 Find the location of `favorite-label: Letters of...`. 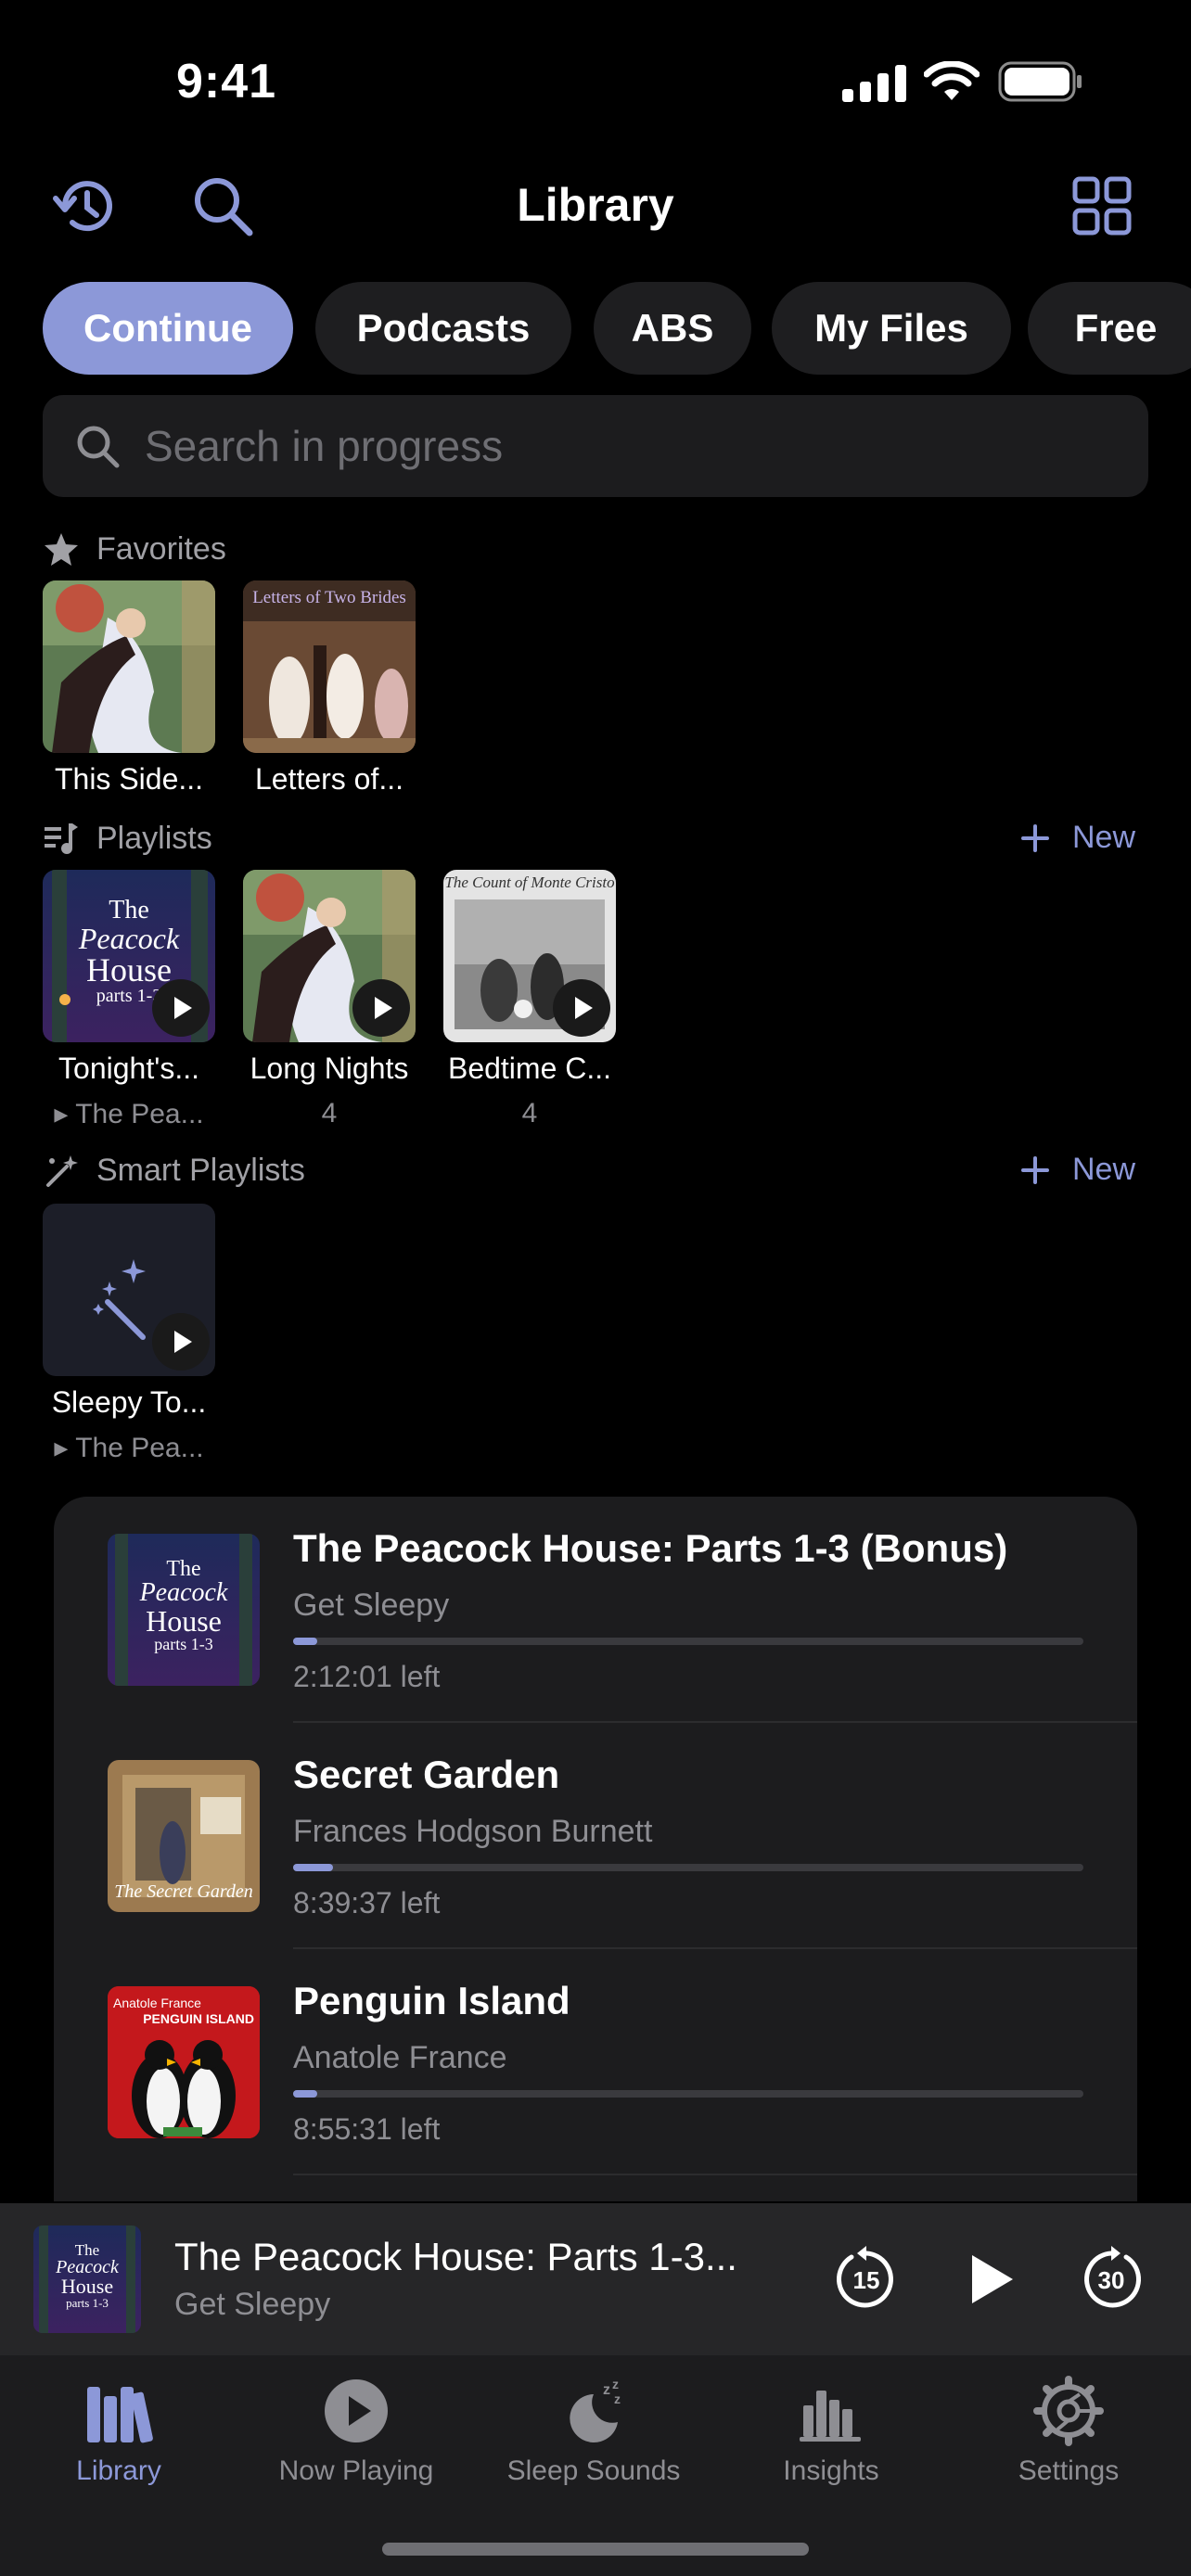

favorite-label: Letters of... is located at coordinates (329, 779).